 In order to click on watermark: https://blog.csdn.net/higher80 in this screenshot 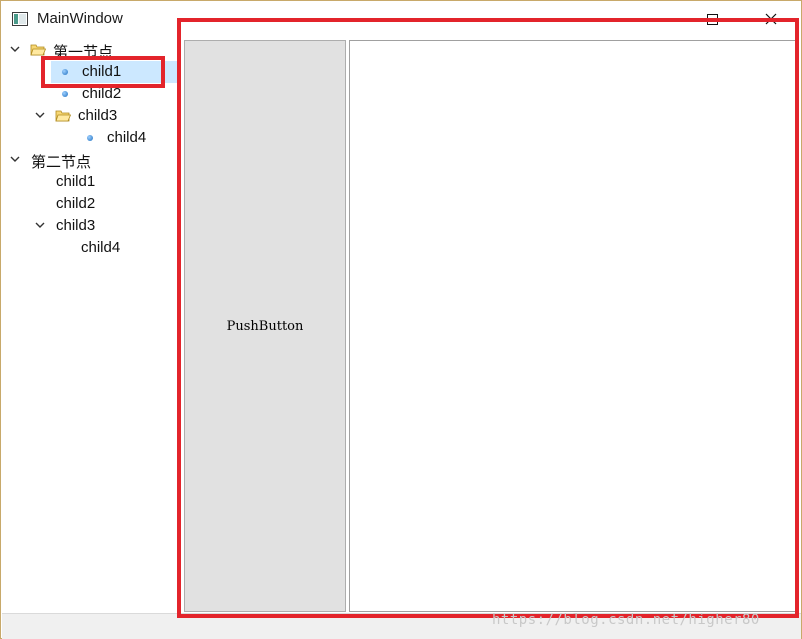, I will do `click(626, 620)`.